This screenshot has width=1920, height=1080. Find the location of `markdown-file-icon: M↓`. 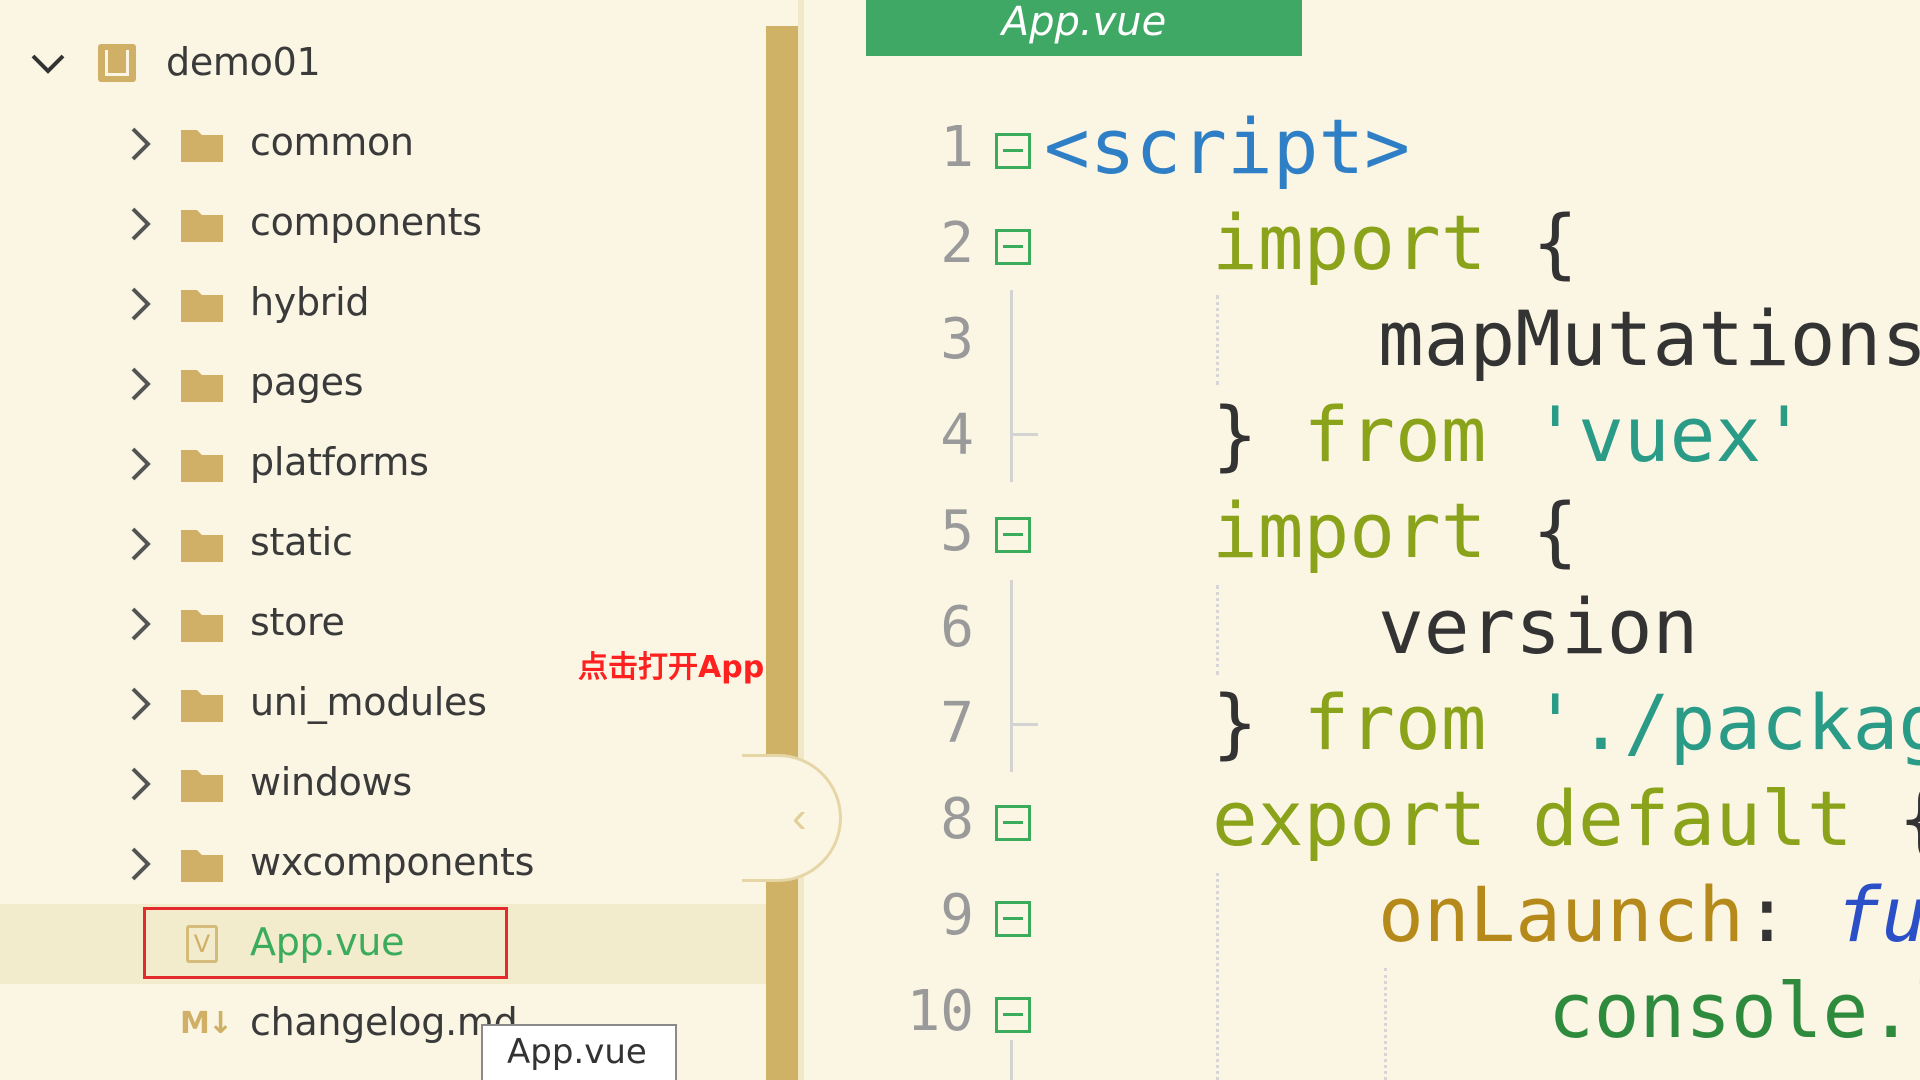

markdown-file-icon: M↓ is located at coordinates (206, 1023).